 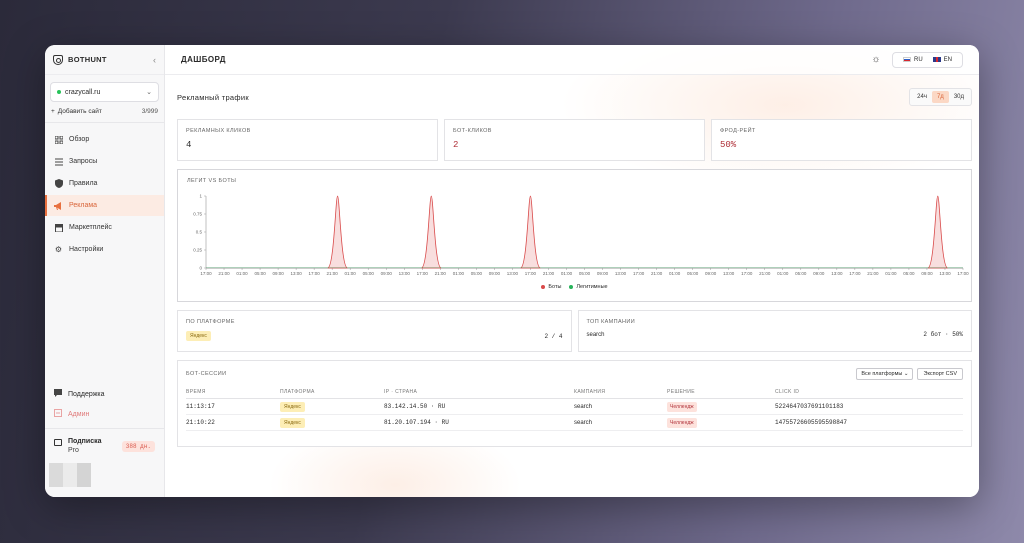 I want to click on period-24h: 24ч, so click(x=922, y=97).